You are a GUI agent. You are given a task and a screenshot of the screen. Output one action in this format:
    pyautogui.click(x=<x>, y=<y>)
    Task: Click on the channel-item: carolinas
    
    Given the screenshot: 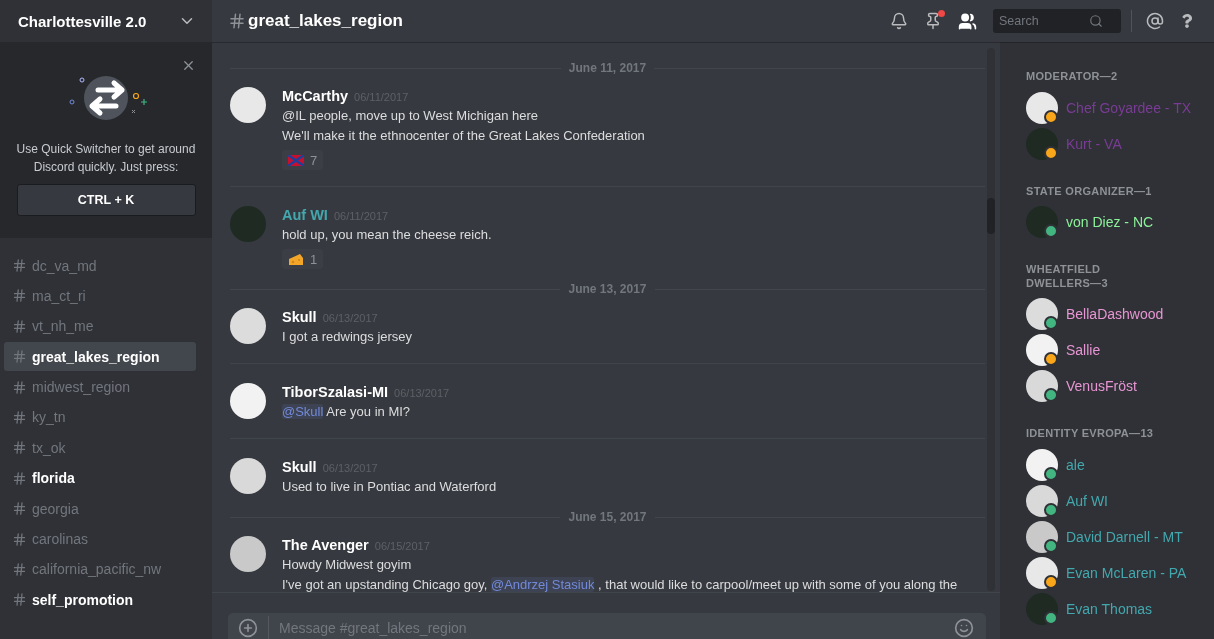 What is the action you would take?
    pyautogui.click(x=100, y=539)
    